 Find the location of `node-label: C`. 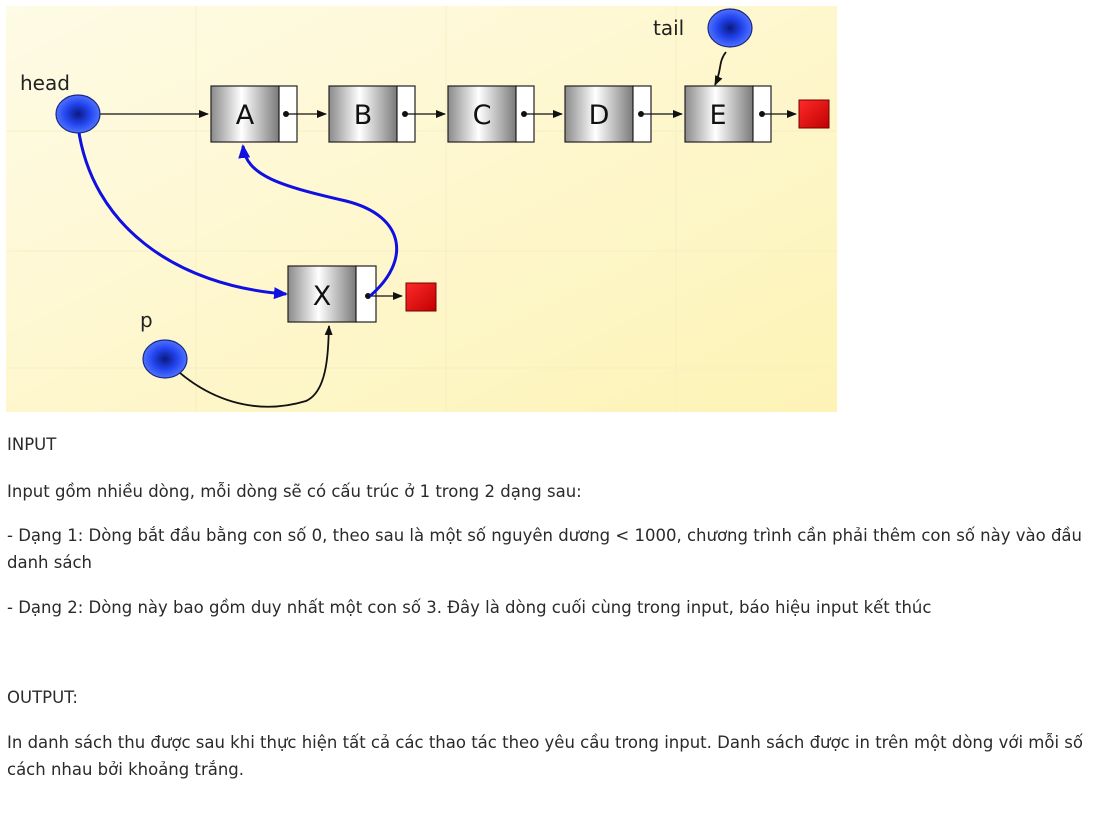

node-label: C is located at coordinates (482, 115).